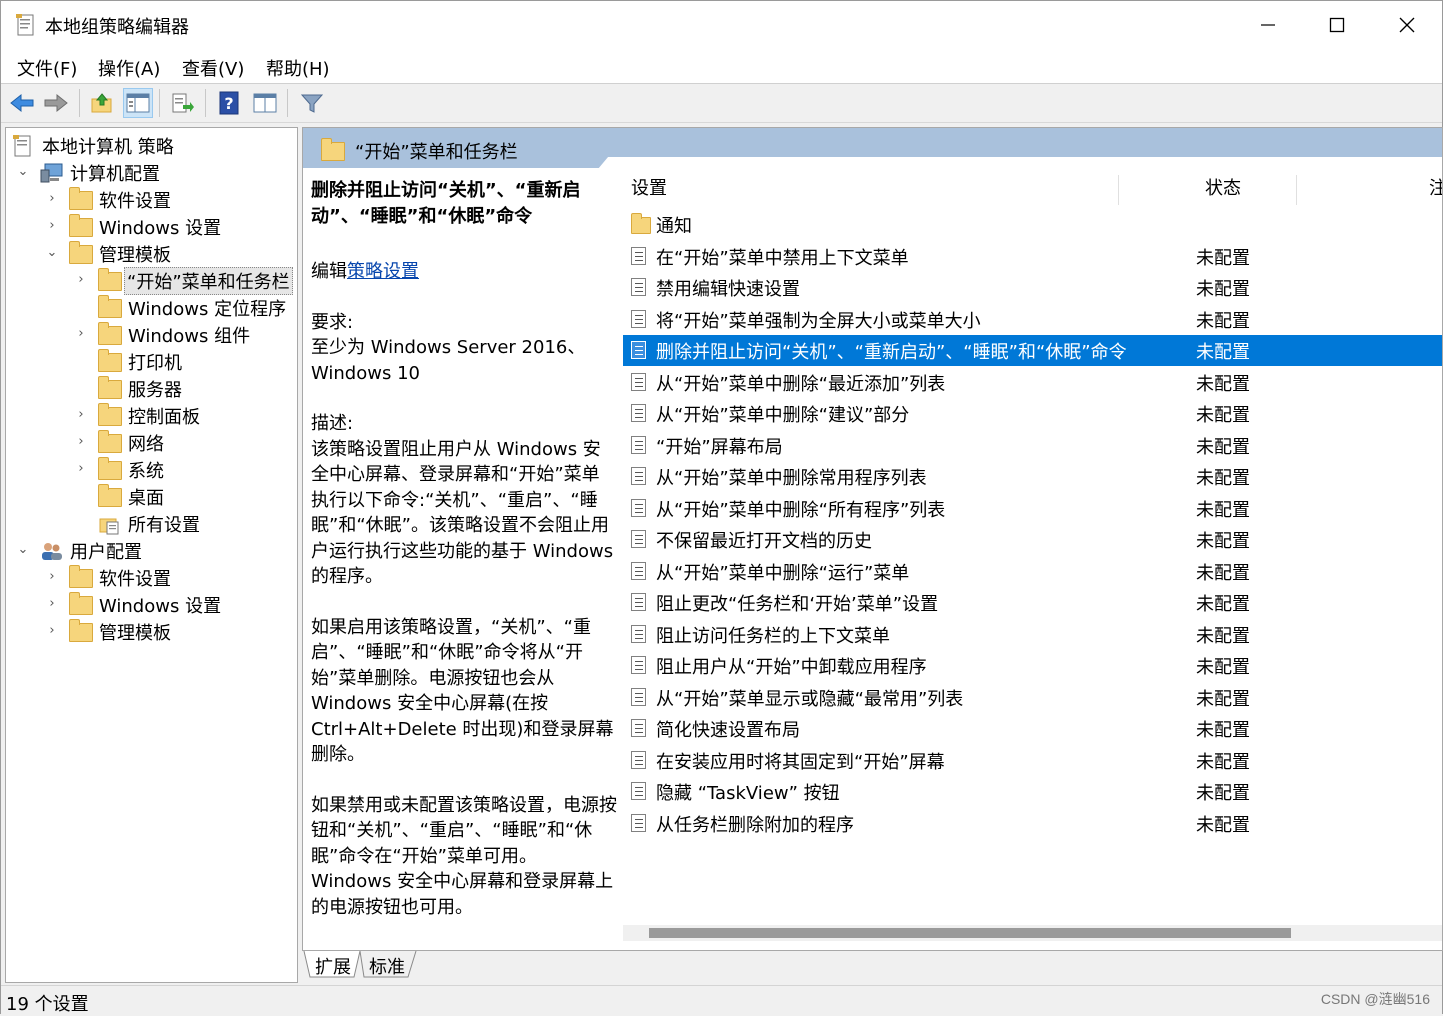 The height and width of the screenshot is (1016, 1443). Describe the element at coordinates (1032, 791) in the screenshot. I see `policy-row: 隐藏 “TaskView” 按钮 未配置` at that location.